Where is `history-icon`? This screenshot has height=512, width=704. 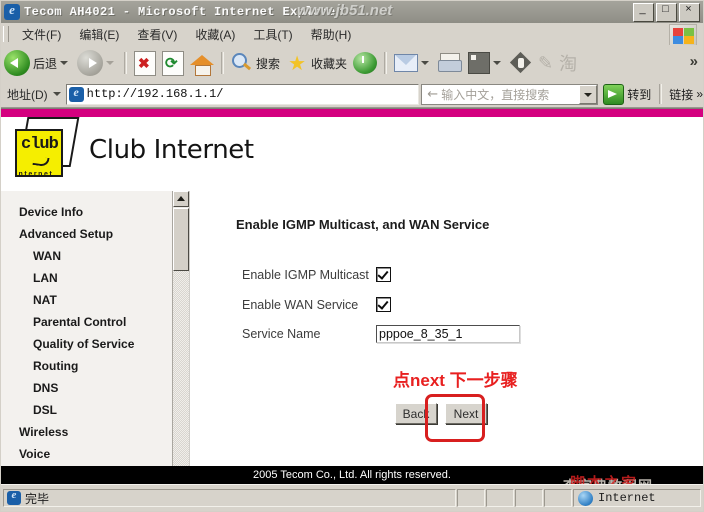
history-icon is located at coordinates (365, 63).